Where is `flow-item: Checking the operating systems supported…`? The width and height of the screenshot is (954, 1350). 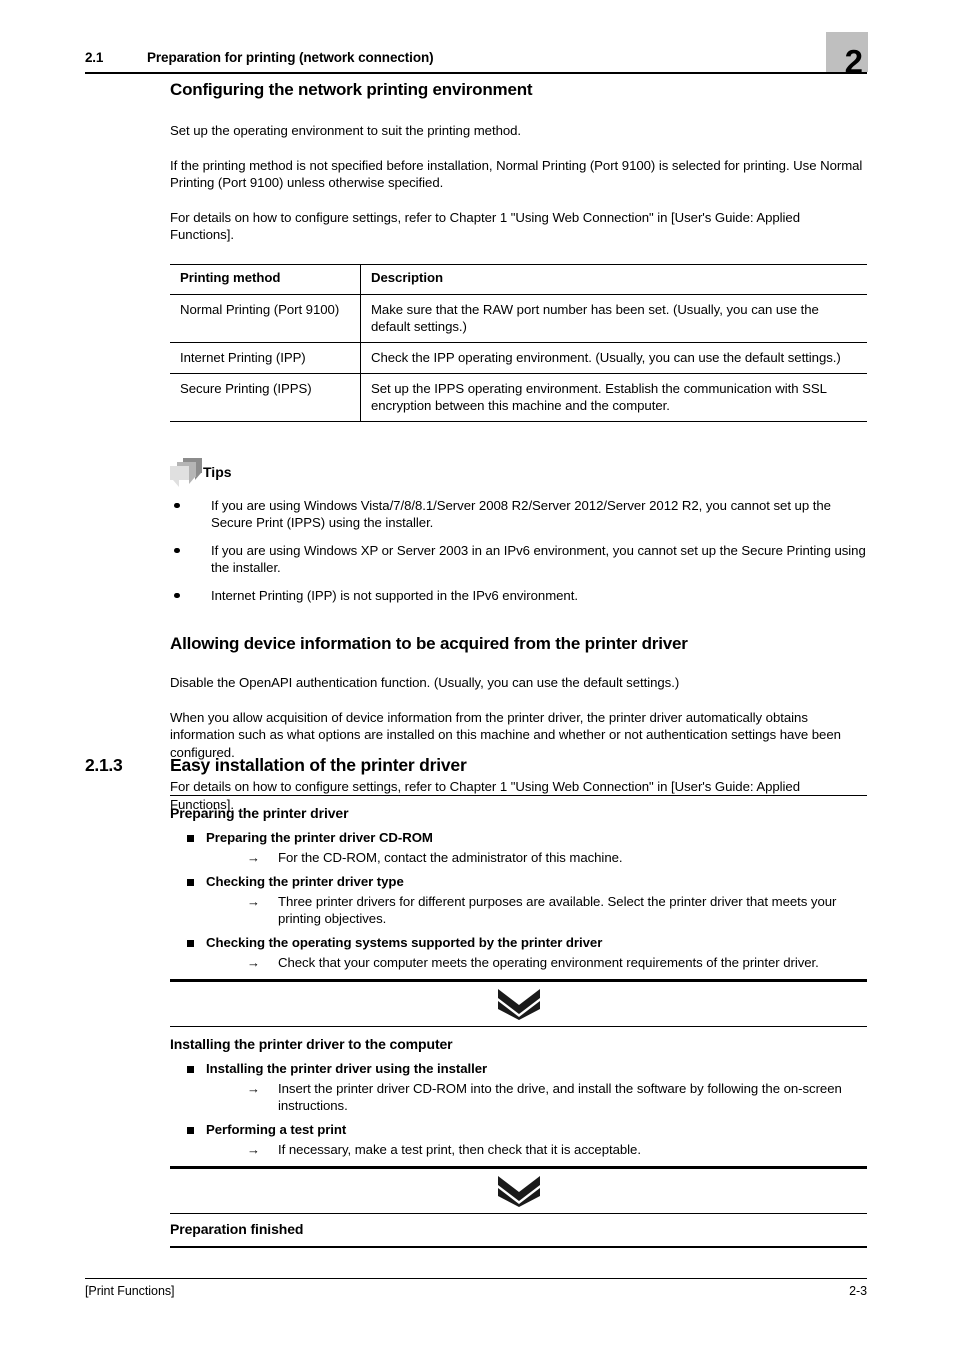
flow-item: Checking the operating systems supported… is located at coordinates (518, 953).